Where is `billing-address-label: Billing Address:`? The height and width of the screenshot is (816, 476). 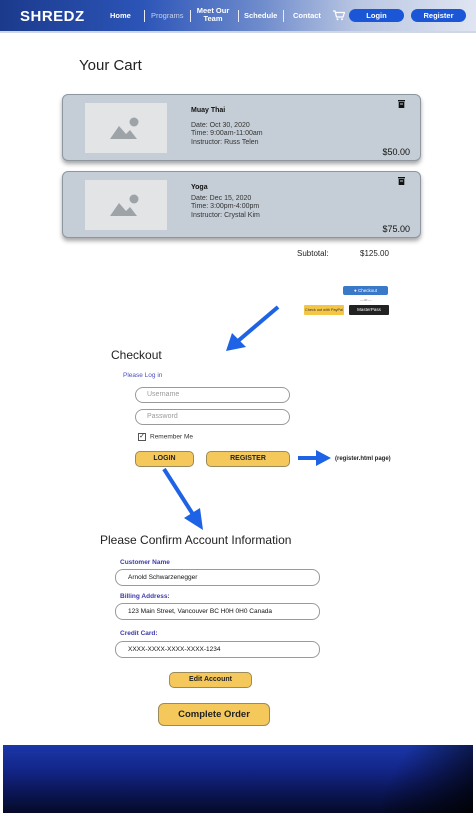 billing-address-label: Billing Address: is located at coordinates (145, 596).